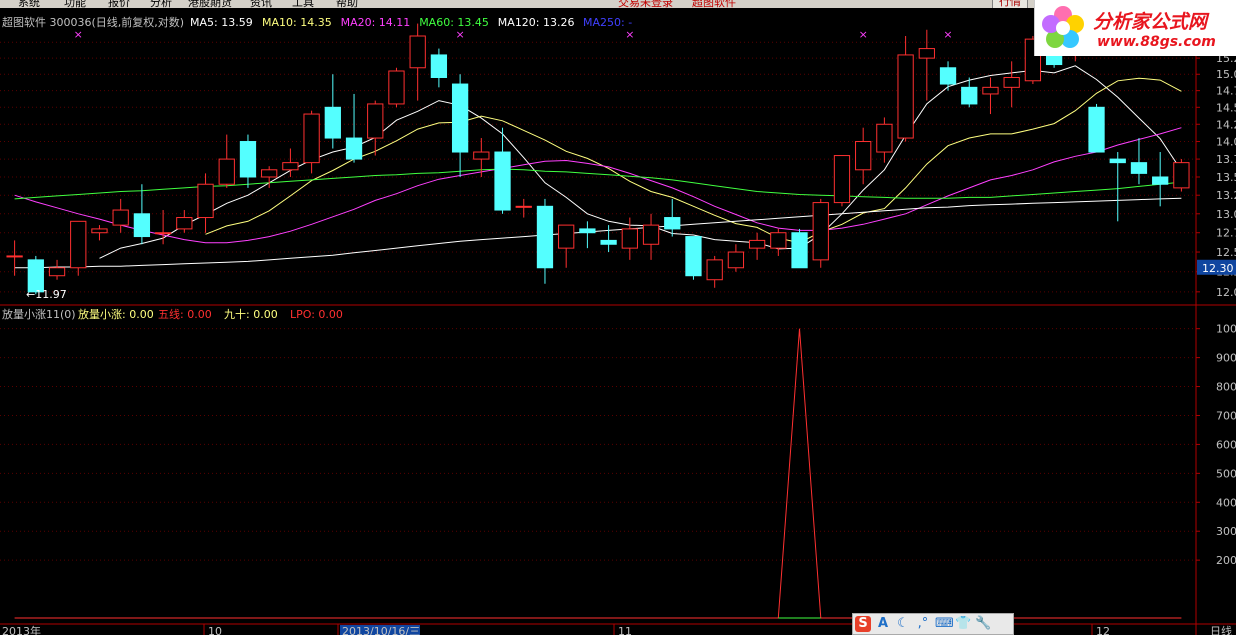  Describe the element at coordinates (39, 314) in the screenshot. I see `indicator-title: 放量小涨11(0)` at that location.